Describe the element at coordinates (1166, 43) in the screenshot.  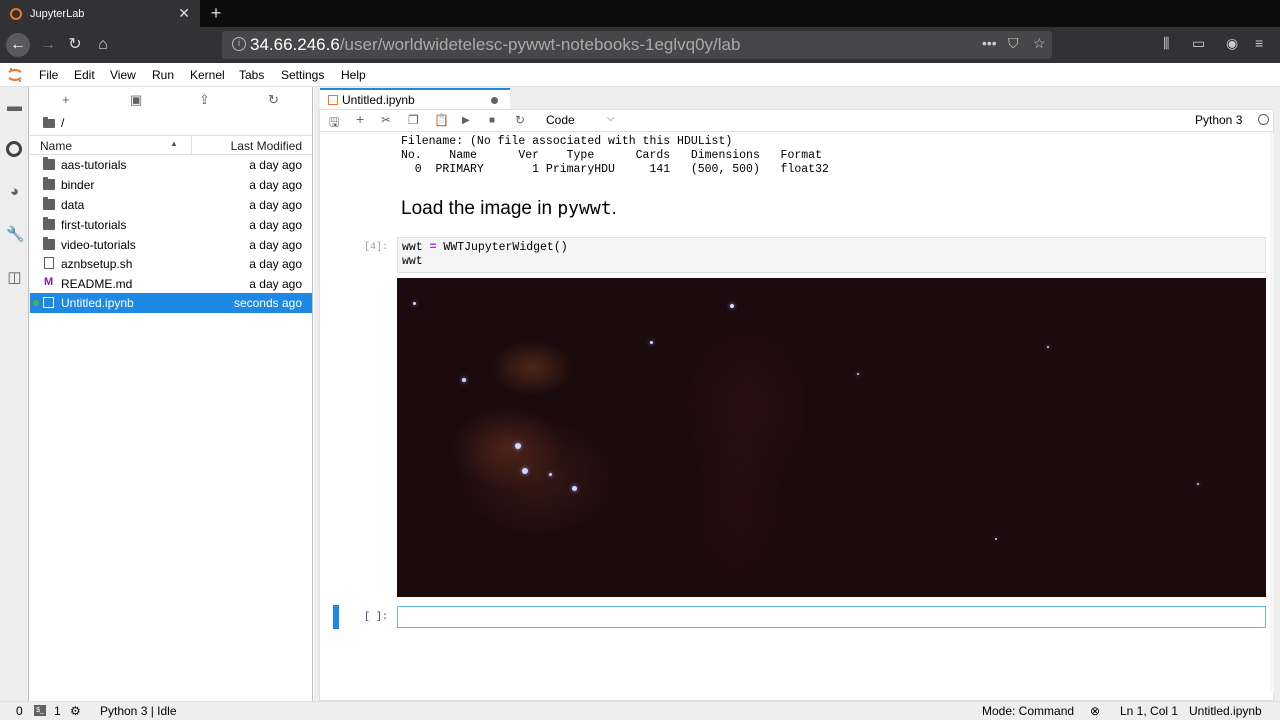
I see `library-icon: ⫼` at that location.